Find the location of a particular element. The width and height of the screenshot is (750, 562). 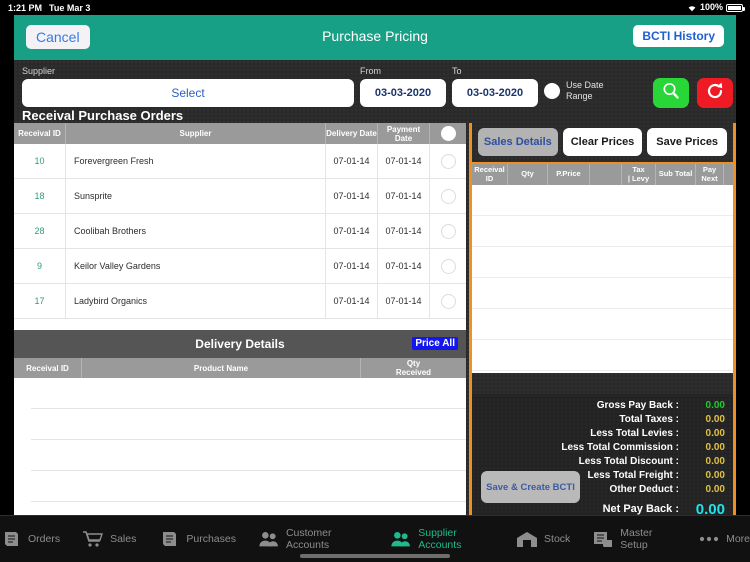

col-sd-pprice: P.Price is located at coordinates (569, 174).